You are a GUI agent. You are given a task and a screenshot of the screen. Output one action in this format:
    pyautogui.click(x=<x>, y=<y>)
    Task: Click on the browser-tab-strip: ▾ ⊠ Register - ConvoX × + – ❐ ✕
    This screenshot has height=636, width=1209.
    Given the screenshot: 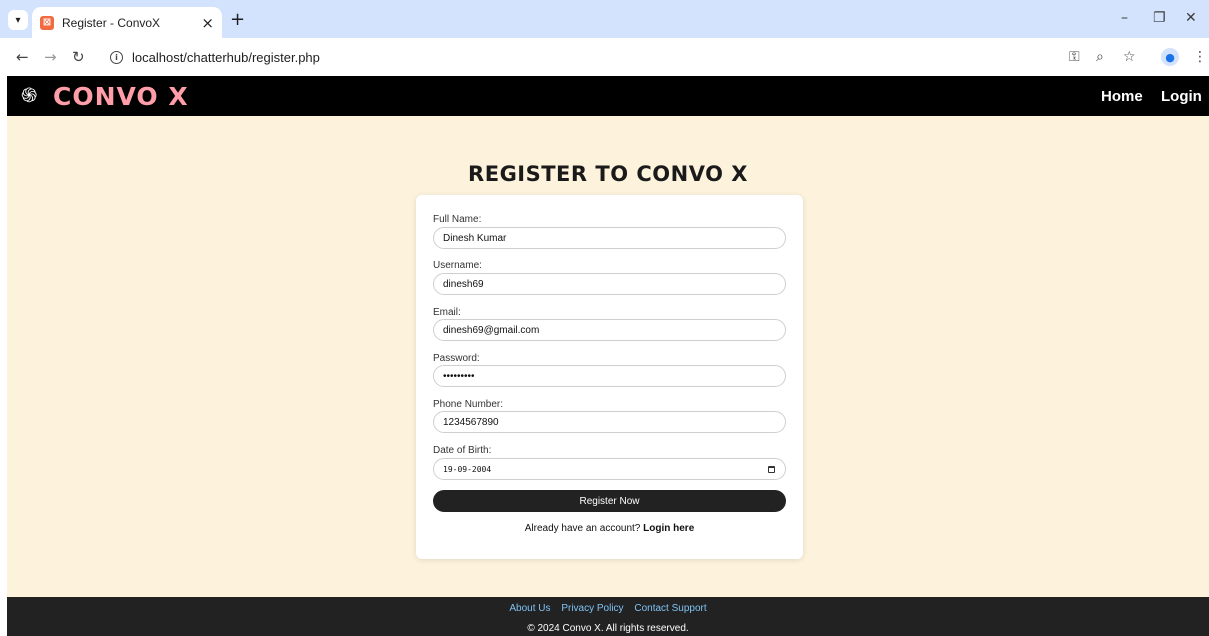 What is the action you would take?
    pyautogui.click(x=604, y=19)
    